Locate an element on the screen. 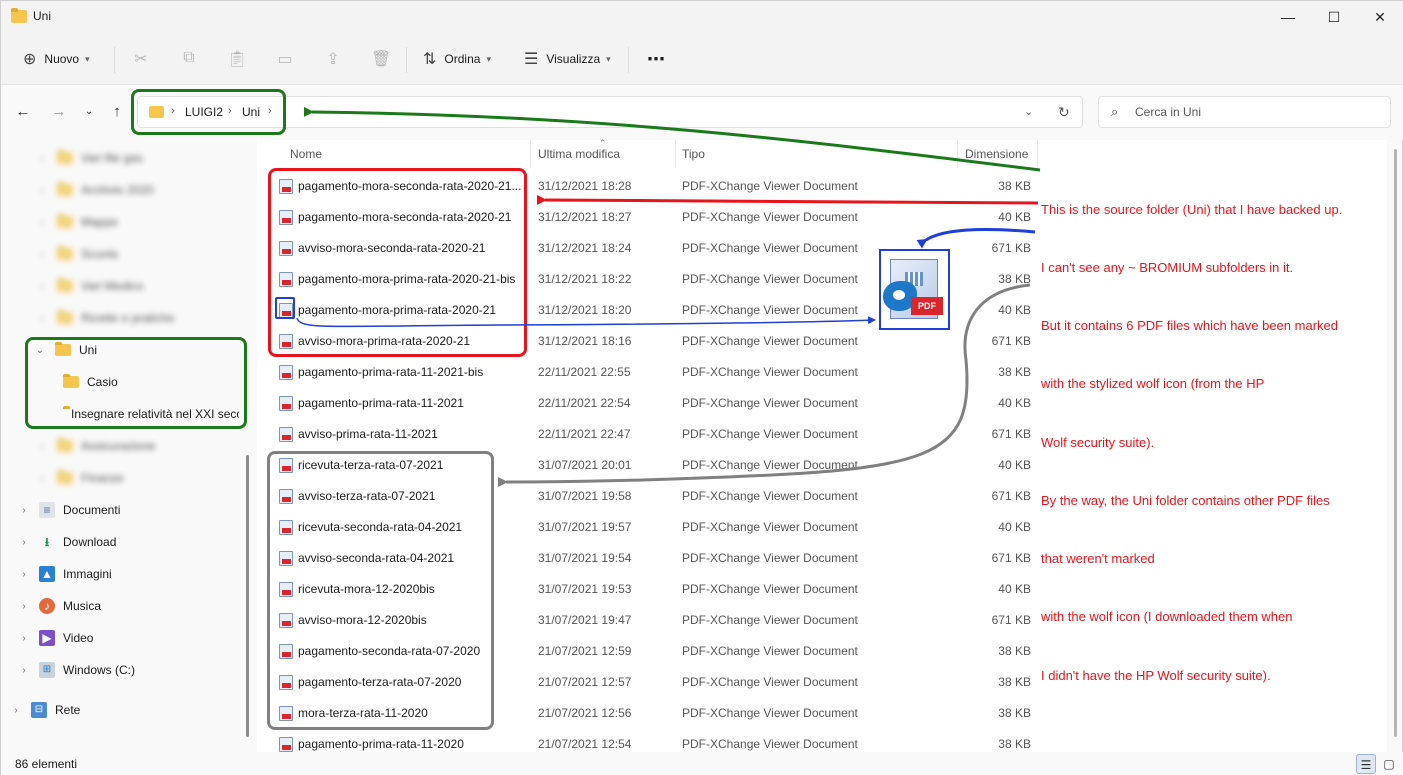 The image size is (1403, 775). forward-arrow-icon: → is located at coordinates (59, 113).